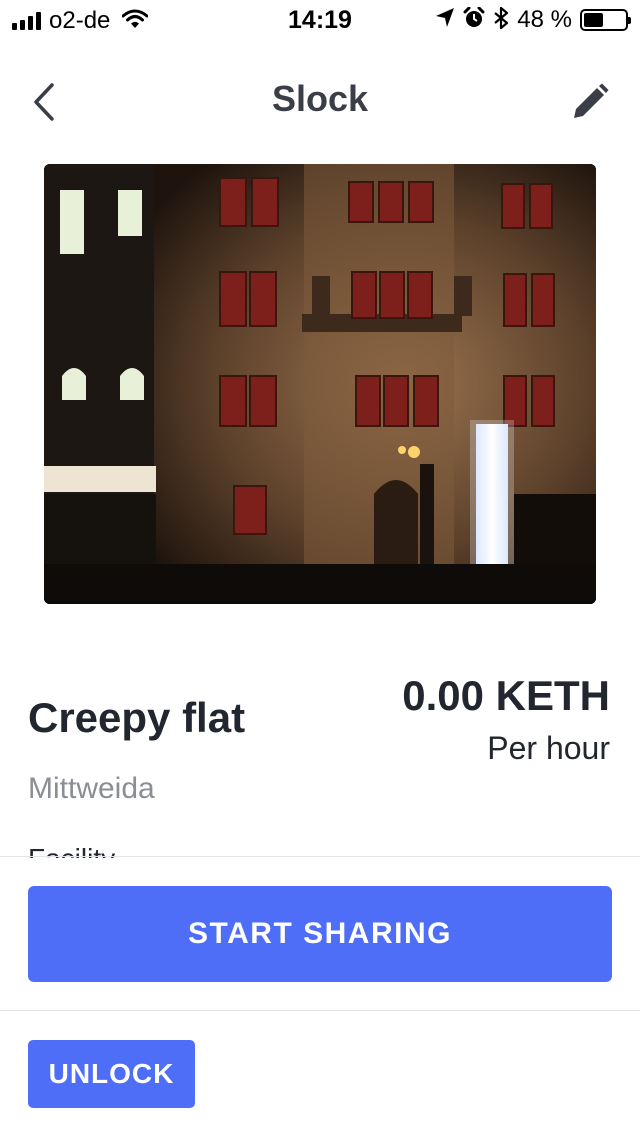  I want to click on page-title: Slock, so click(320, 98).